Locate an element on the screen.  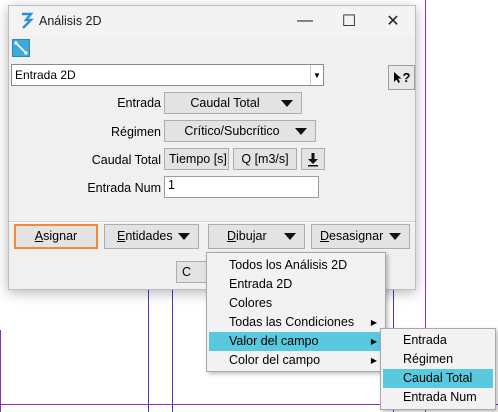
download-button is located at coordinates (313, 159).